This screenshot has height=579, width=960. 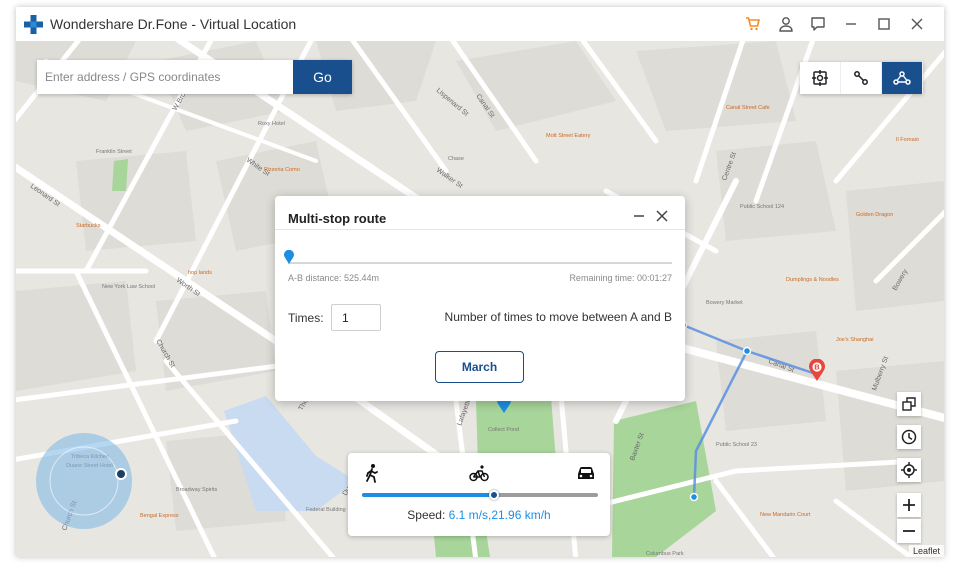 I want to click on layers-icon, so click(x=909, y=404).